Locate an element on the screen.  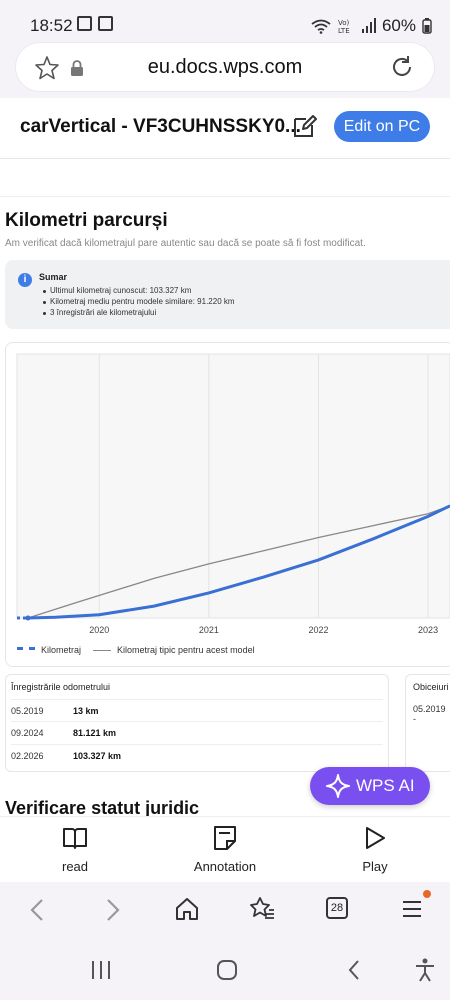
data-point is located at coordinates (28, 618).